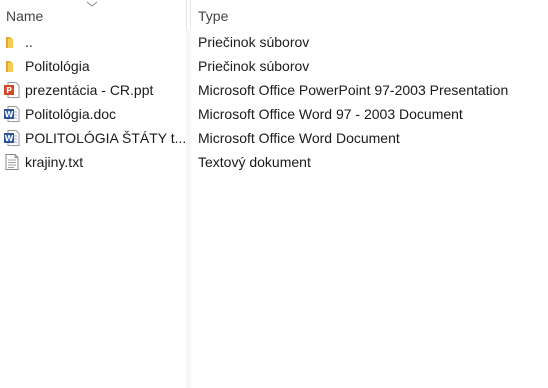 The image size is (548, 388). I want to click on file-type: Microsoft Office Word 97 - 2003 Document, so click(330, 114).